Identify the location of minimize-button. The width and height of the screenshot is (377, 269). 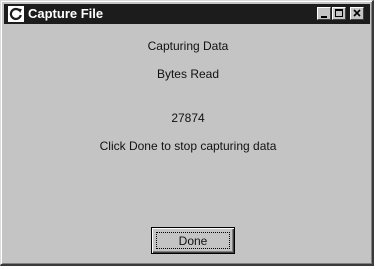
(324, 13).